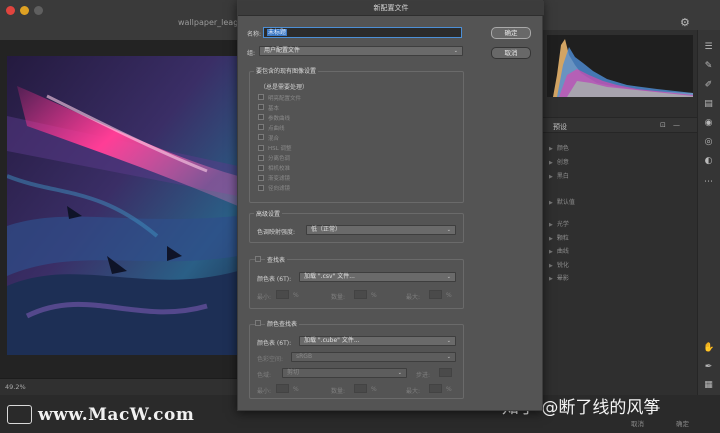 This screenshot has height=433, width=720. What do you see at coordinates (708, 85) in the screenshot?
I see `pen-icon: ✐` at bounding box center [708, 85].